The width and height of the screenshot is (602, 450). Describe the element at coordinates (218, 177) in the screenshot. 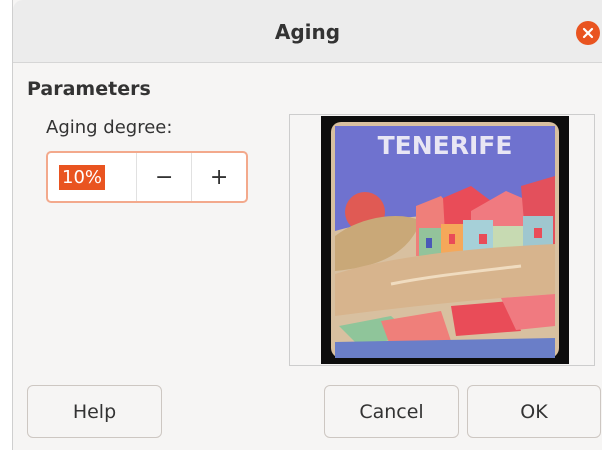

I see `increment-button: +` at that location.